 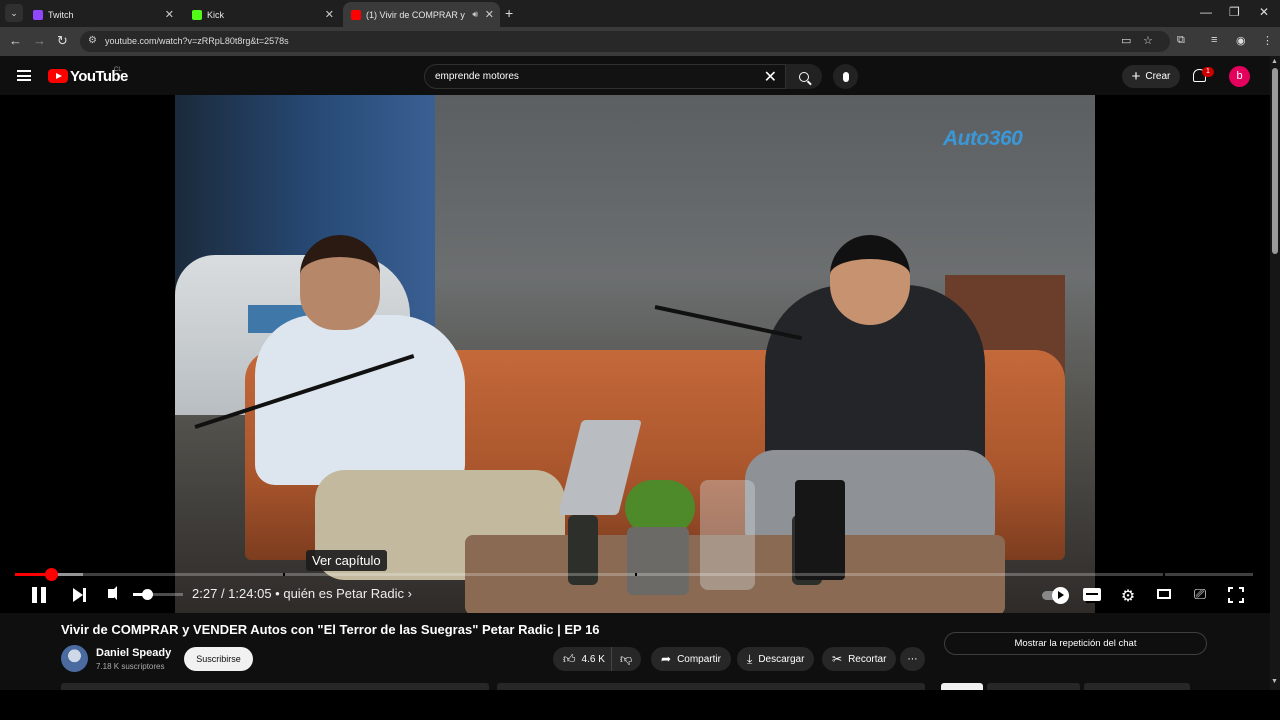 I want to click on channel-name: Daniel Speady, so click(x=133, y=653).